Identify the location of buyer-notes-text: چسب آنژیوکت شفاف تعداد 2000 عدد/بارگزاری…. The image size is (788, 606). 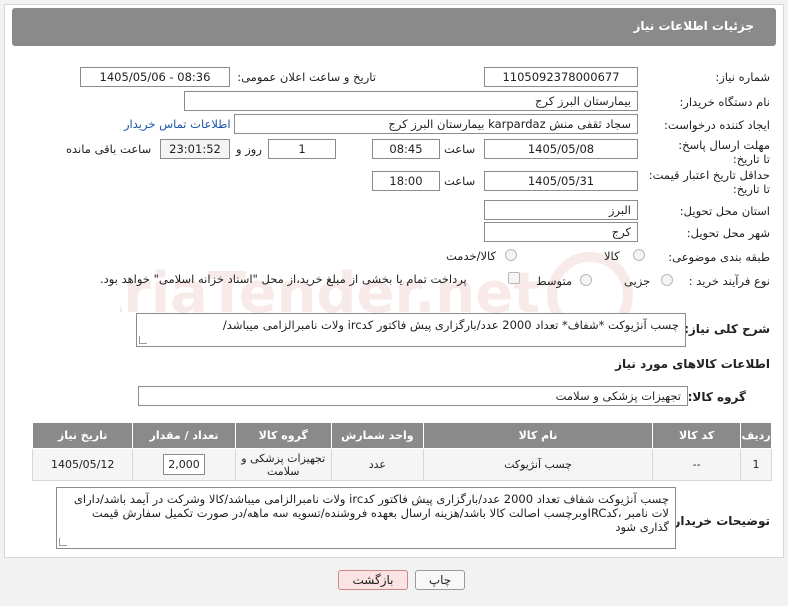
(371, 513).